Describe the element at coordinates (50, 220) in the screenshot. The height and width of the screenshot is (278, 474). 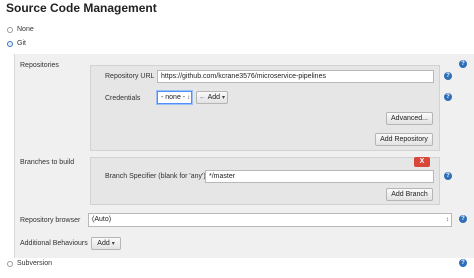
I see `repository-browser-label: Repository browser` at that location.